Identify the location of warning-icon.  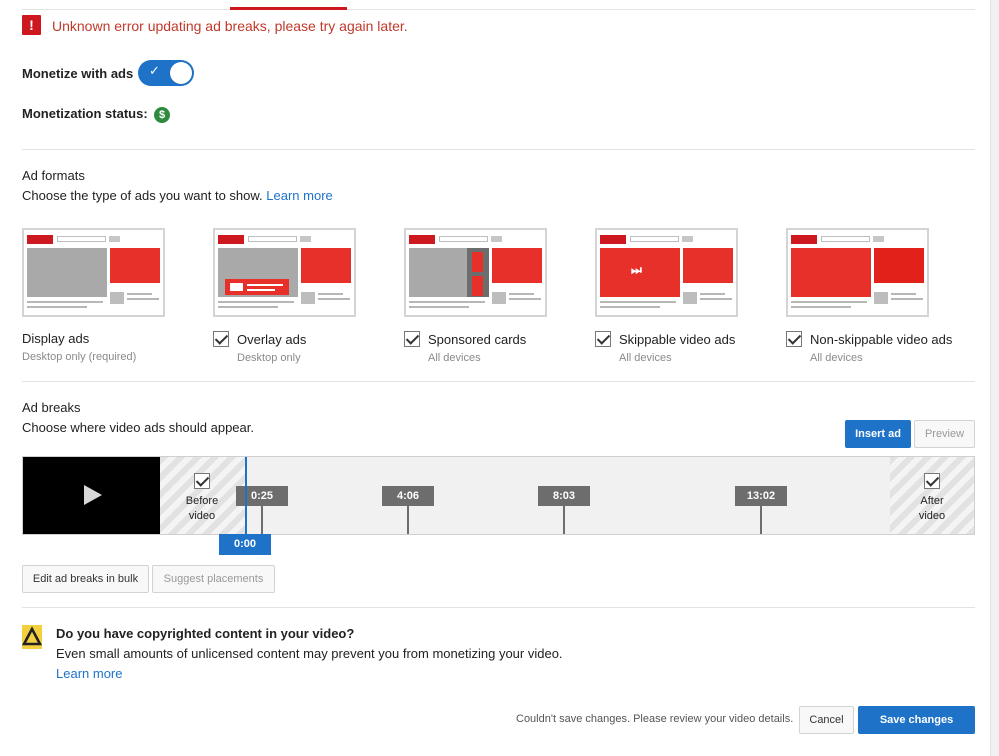
(32, 637).